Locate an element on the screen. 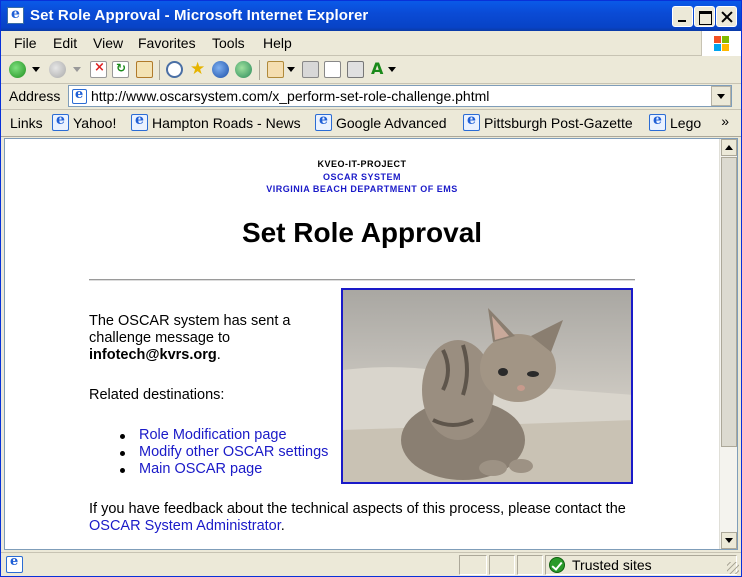 The width and height of the screenshot is (742, 577). standard-toolbar: × ↻ ★ A is located at coordinates (371, 70).